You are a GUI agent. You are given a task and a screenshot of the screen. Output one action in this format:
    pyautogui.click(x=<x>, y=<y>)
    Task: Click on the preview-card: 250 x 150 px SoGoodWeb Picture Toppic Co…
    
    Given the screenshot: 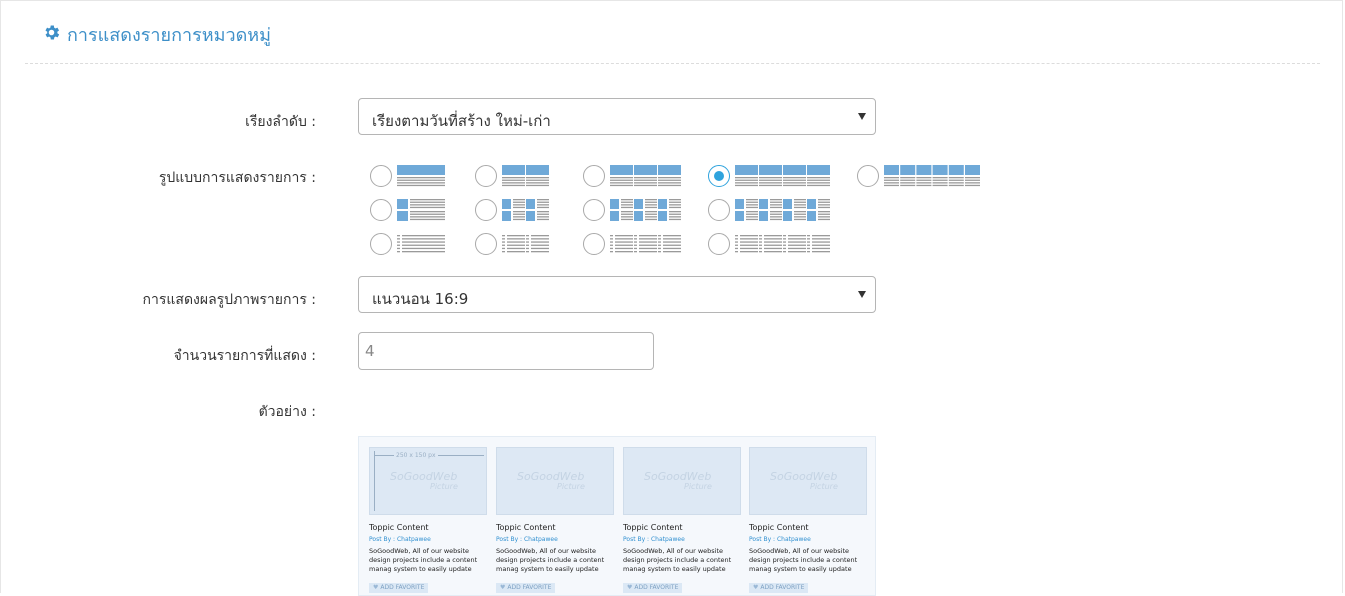 What is the action you would take?
    pyautogui.click(x=428, y=520)
    